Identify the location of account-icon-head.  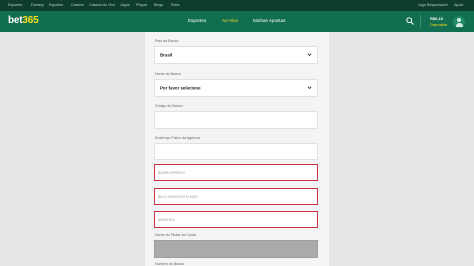
(459, 20).